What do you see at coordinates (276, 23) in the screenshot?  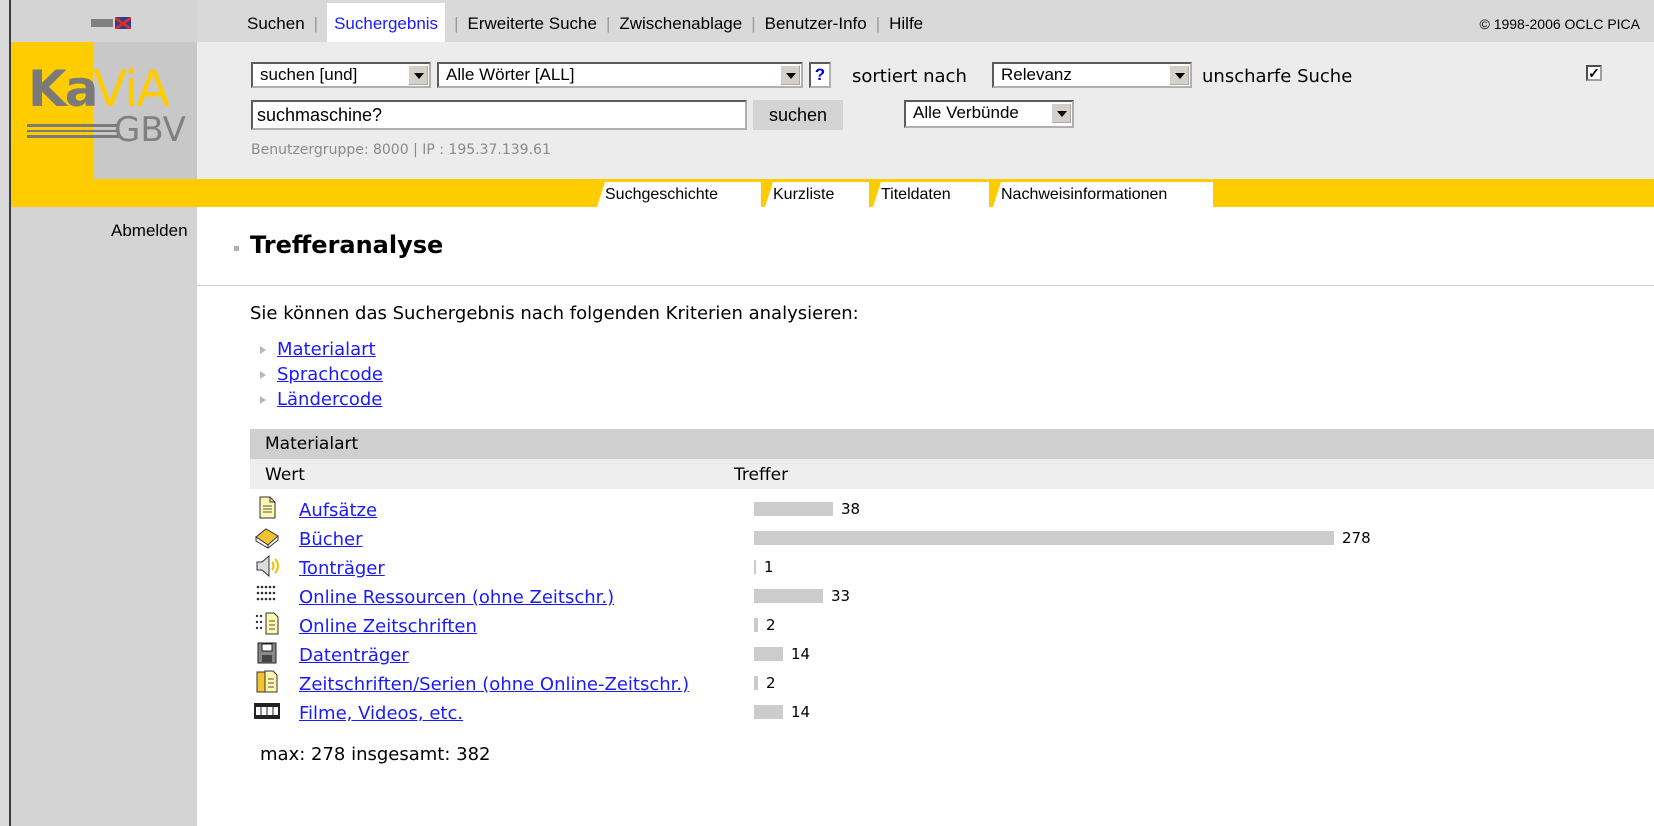 I see `nav-suchen: Suchen` at bounding box center [276, 23].